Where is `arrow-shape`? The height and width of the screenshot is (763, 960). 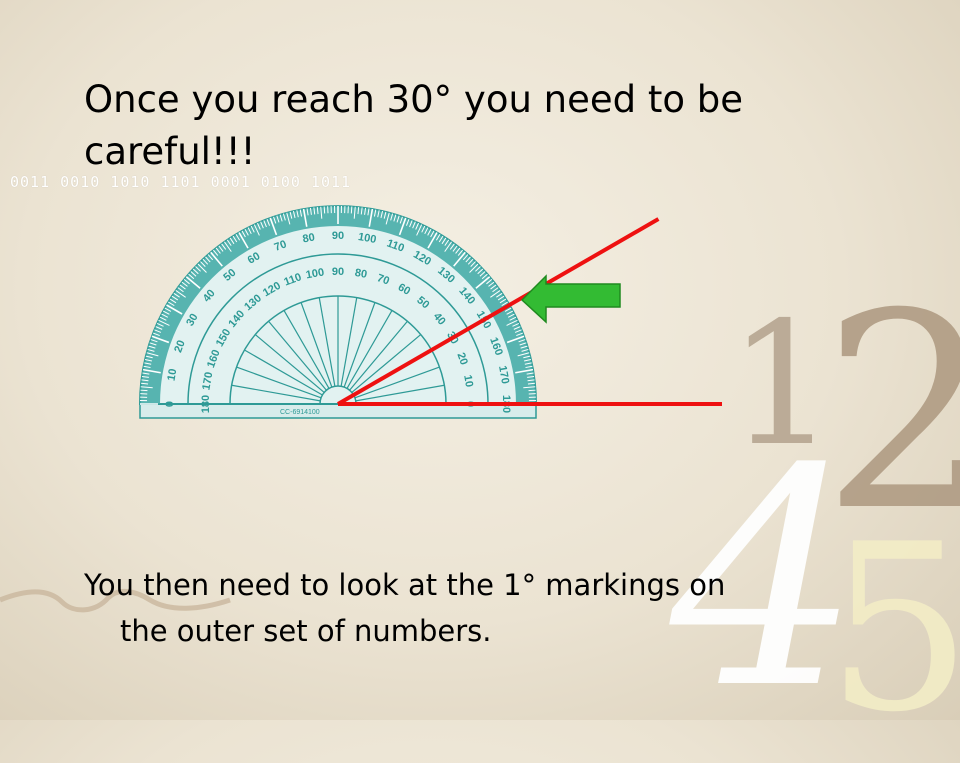
arrow-shape is located at coordinates (571, 299).